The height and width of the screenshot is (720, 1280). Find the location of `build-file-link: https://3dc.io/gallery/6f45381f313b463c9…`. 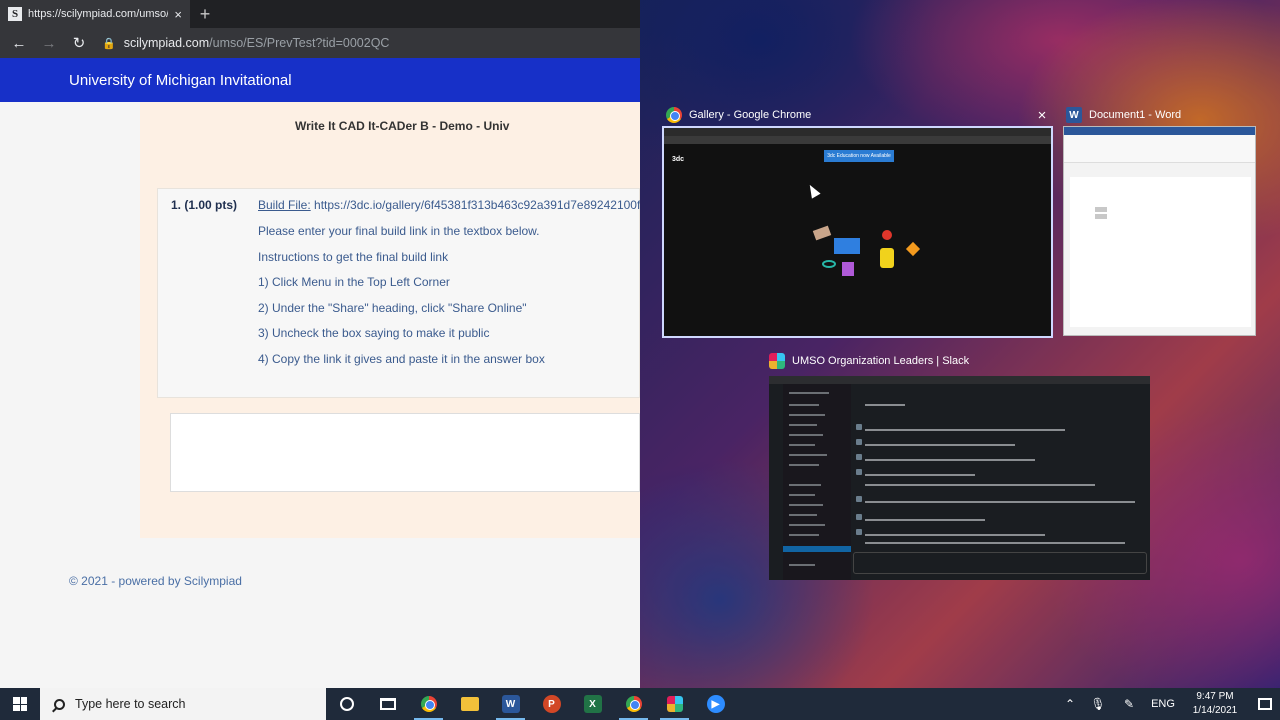

build-file-link: https://3dc.io/gallery/6f45381f313b463c9… is located at coordinates (475, 205).